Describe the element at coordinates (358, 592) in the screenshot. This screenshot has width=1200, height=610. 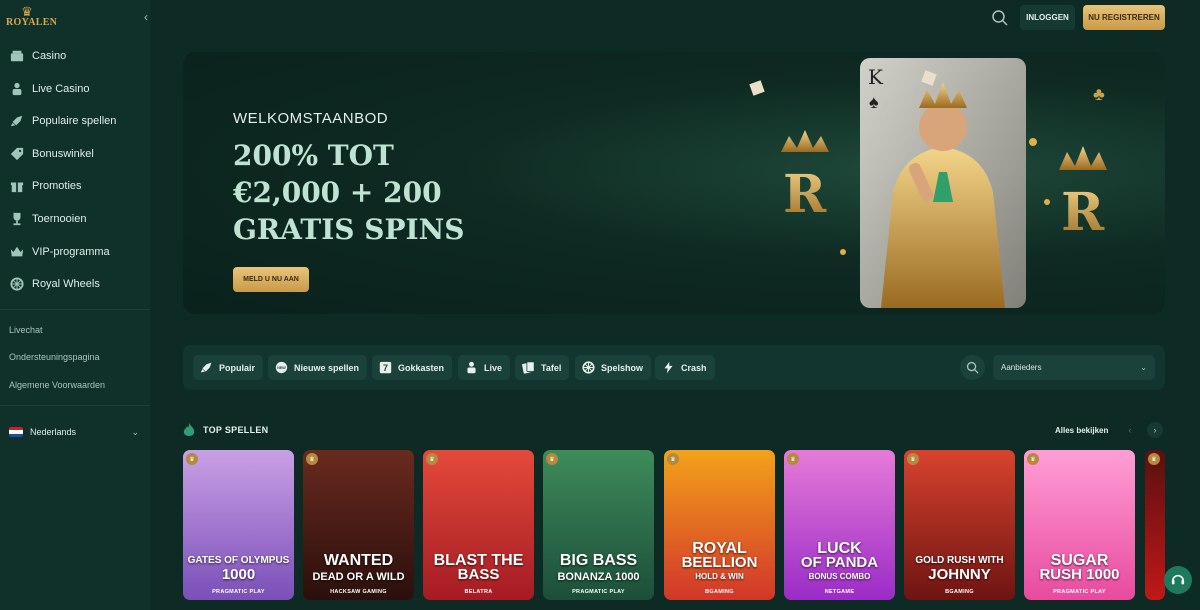
I see `game-provider: HACKSAW GAMING` at that location.